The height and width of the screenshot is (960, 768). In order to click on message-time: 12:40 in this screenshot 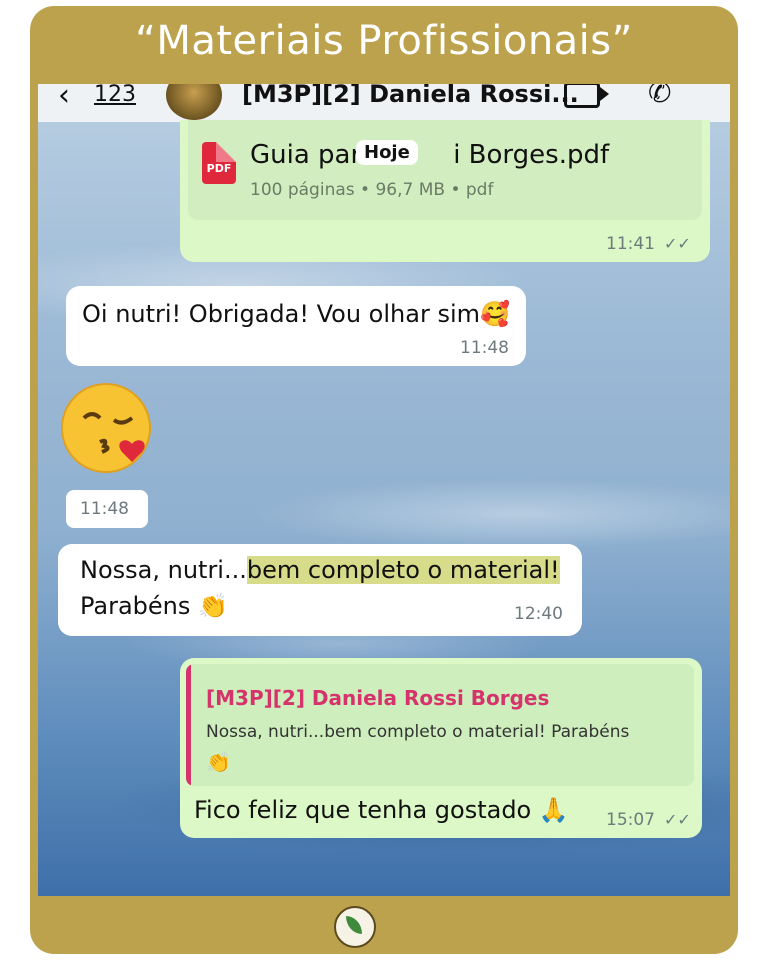, I will do `click(538, 614)`.